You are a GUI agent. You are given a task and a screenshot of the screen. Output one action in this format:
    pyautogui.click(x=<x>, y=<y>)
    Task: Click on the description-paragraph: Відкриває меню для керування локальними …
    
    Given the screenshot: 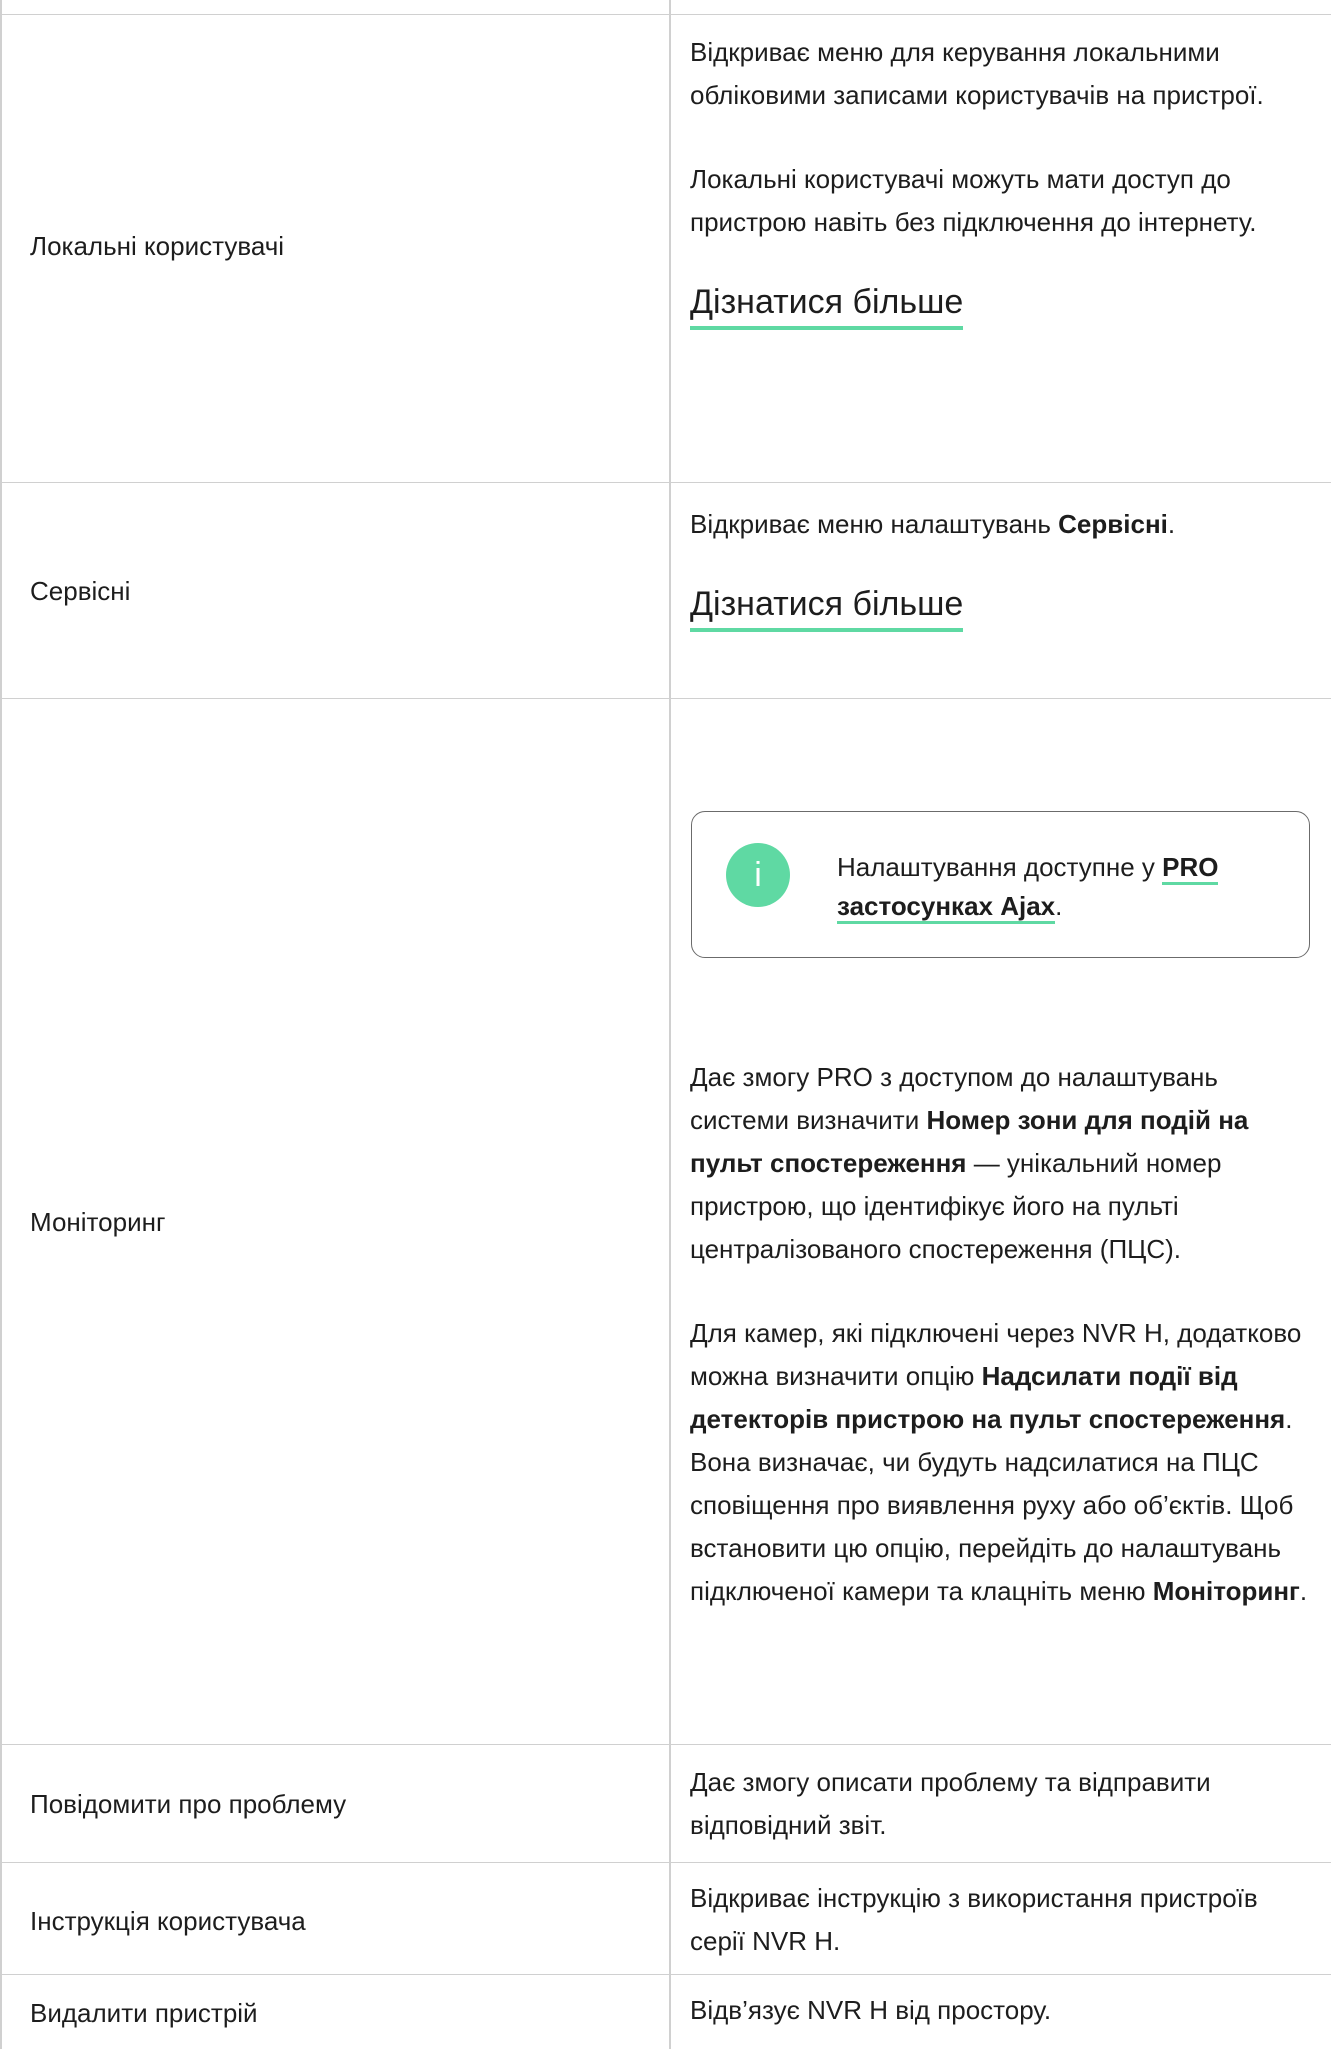 What is the action you would take?
    pyautogui.click(x=977, y=73)
    